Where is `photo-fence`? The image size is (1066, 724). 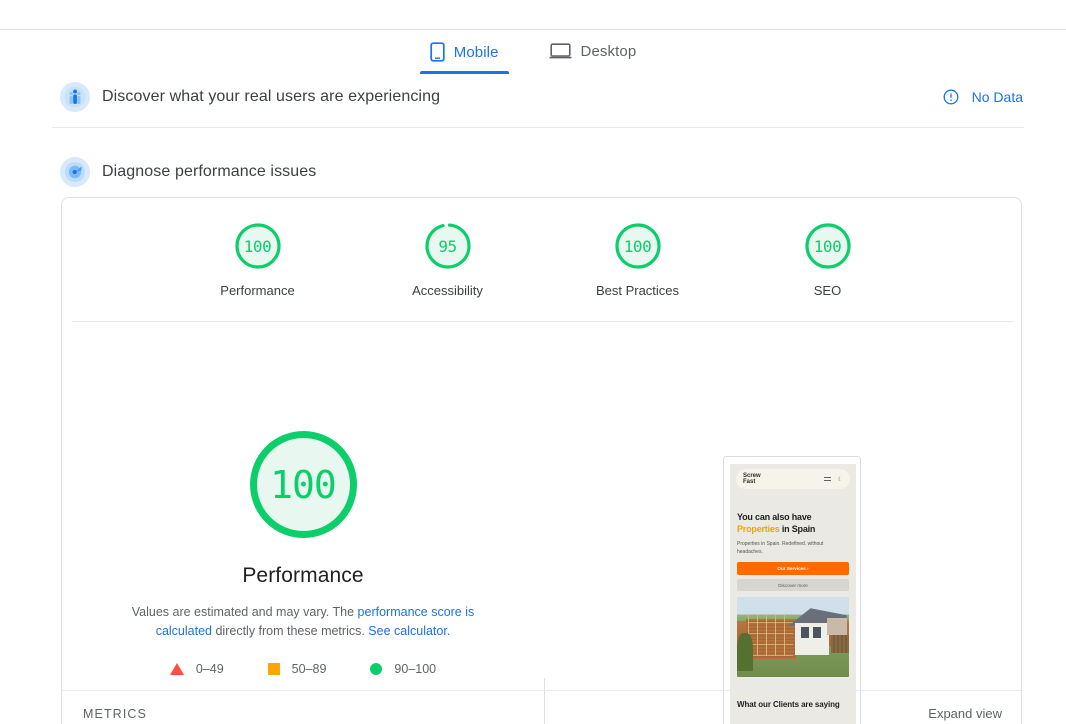
photo-fence is located at coordinates (840, 644).